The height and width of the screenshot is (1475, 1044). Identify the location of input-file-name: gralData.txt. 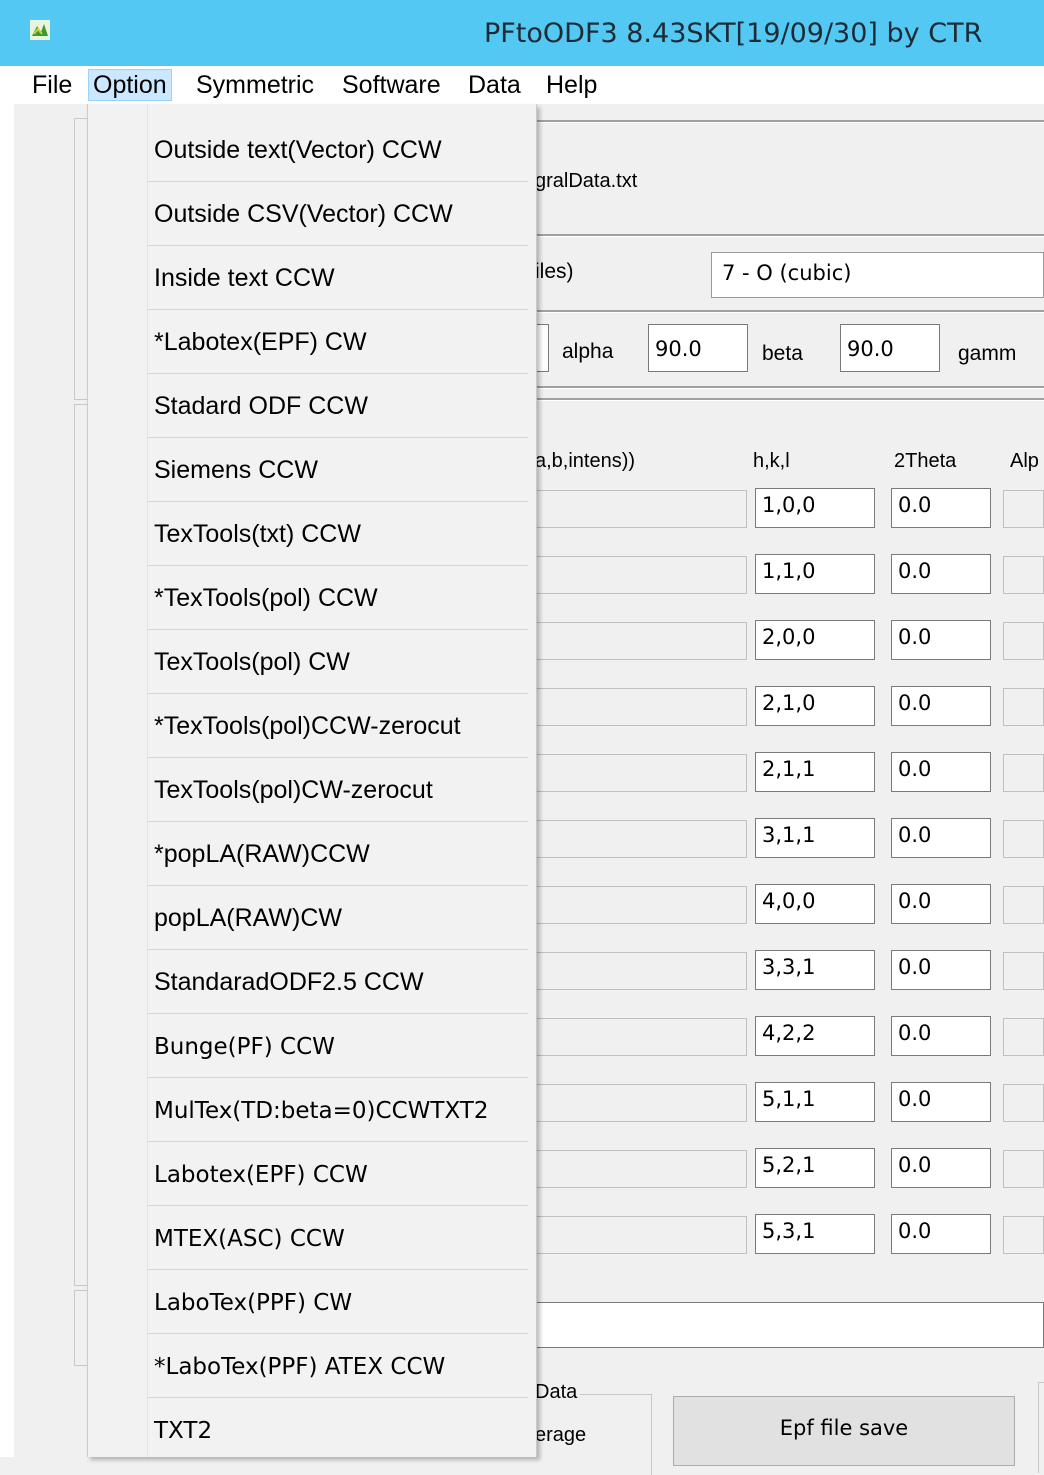
(586, 181).